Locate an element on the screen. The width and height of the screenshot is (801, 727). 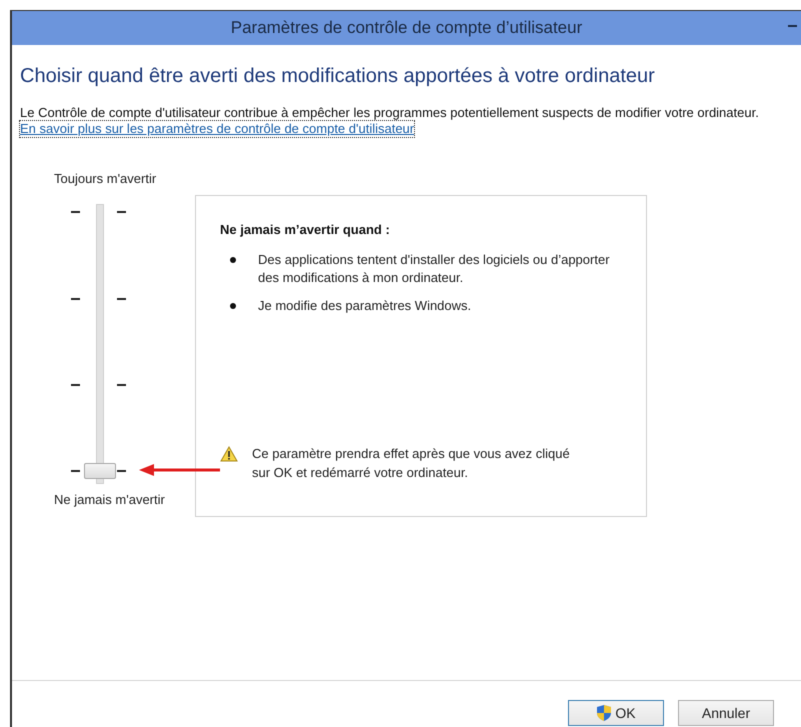
shield-icon is located at coordinates (604, 713).